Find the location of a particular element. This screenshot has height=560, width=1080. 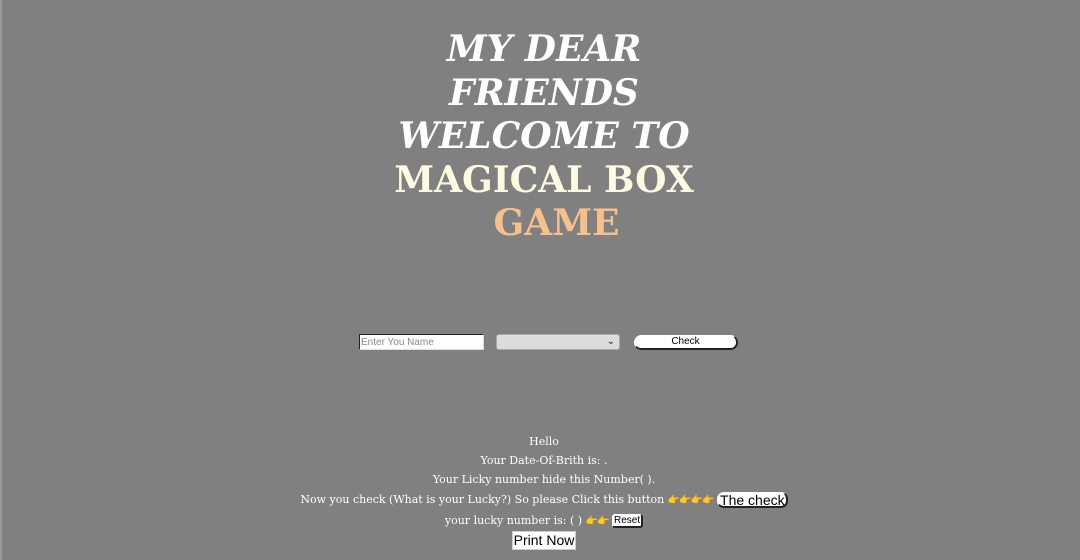

hidden-number-text: Your Licky number hide this Number( ). is located at coordinates (544, 479).